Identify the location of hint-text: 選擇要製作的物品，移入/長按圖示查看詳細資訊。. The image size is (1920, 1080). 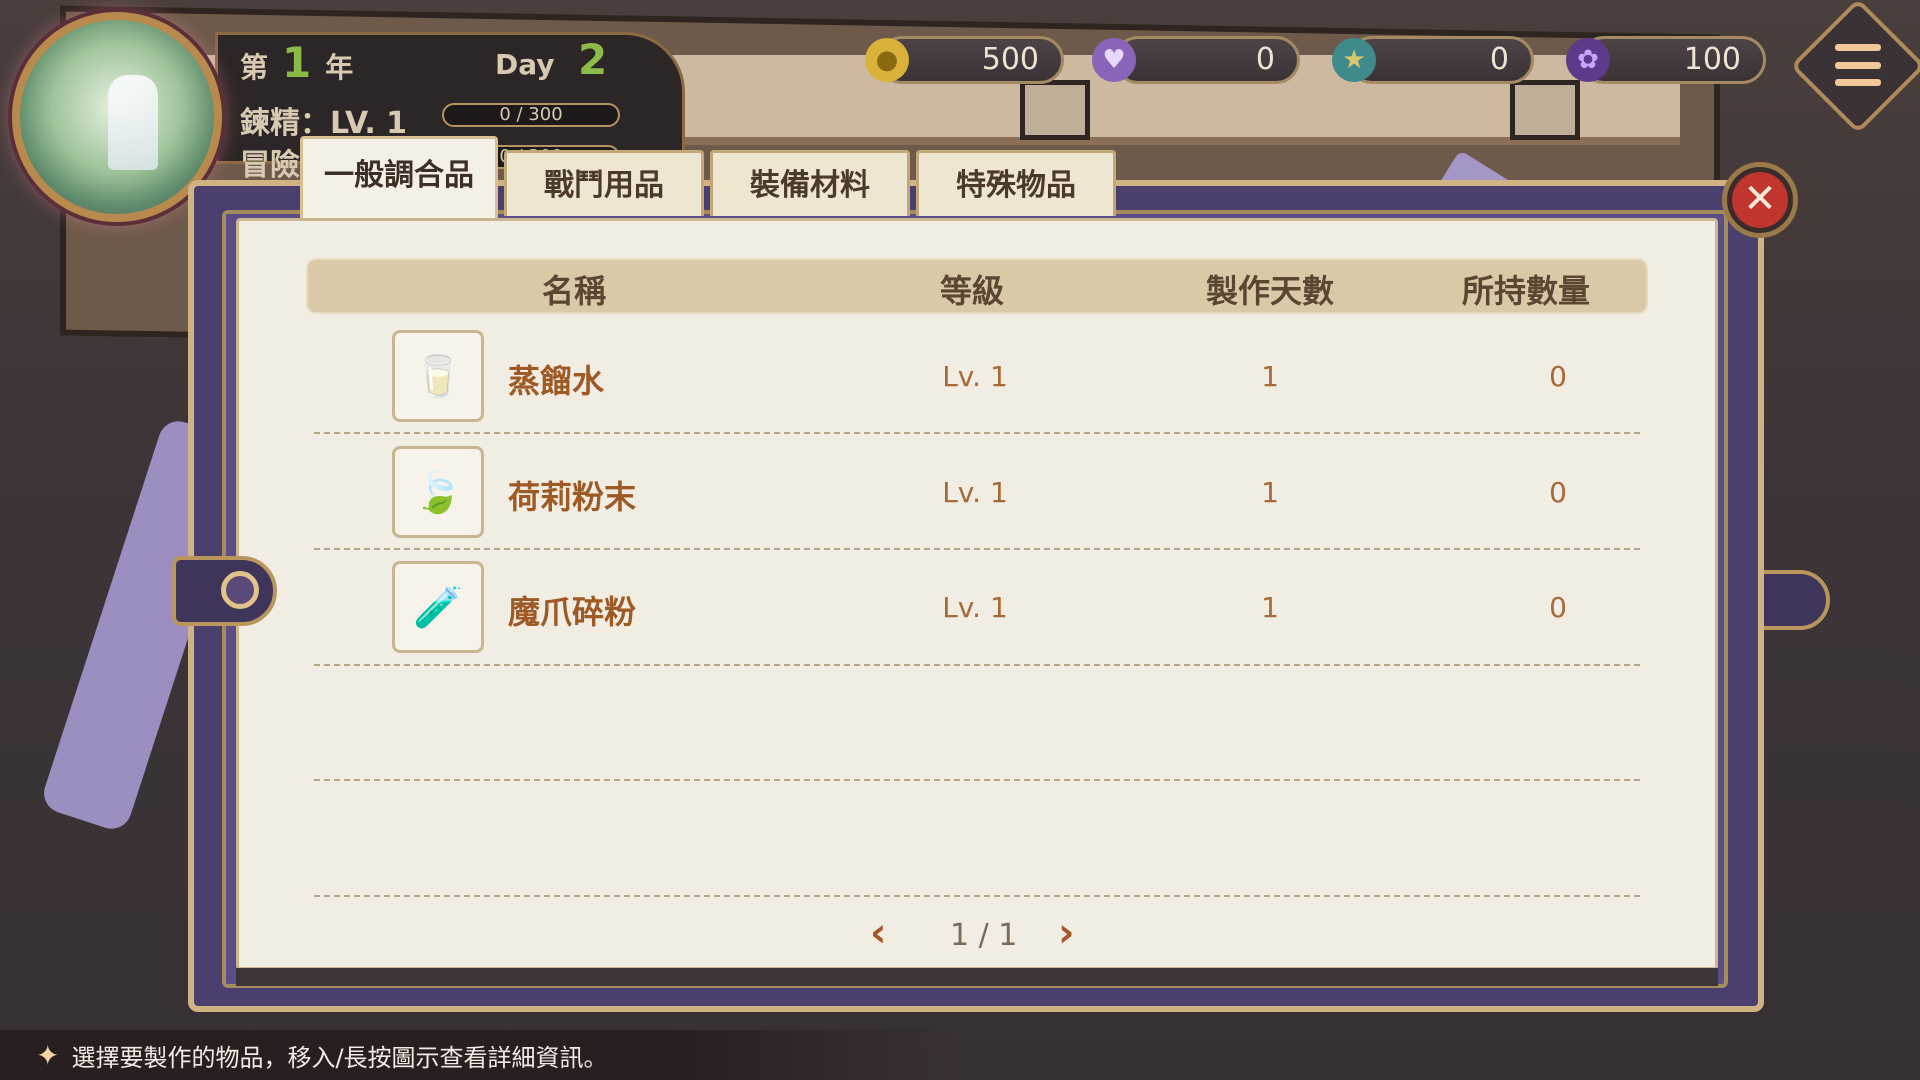
(339, 1057).